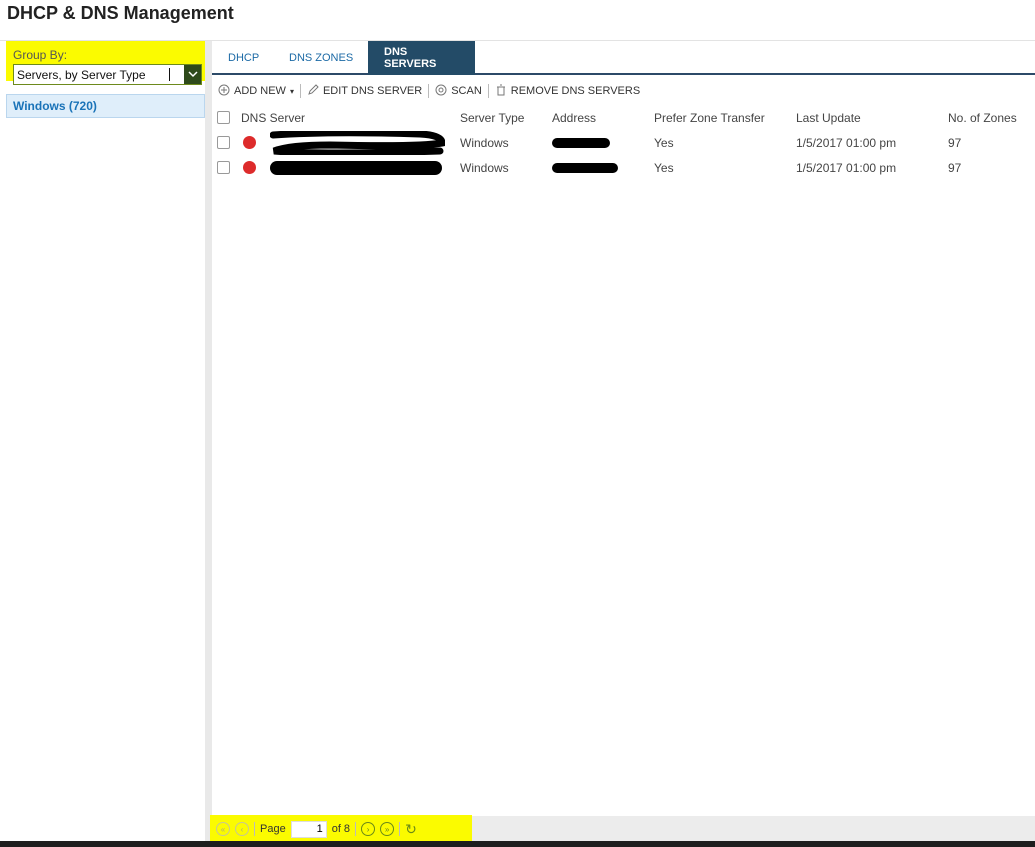 This screenshot has width=1035, height=847. I want to click on column-header-prefer-zone-transfer: Prefer Zone Transfer, so click(709, 117).